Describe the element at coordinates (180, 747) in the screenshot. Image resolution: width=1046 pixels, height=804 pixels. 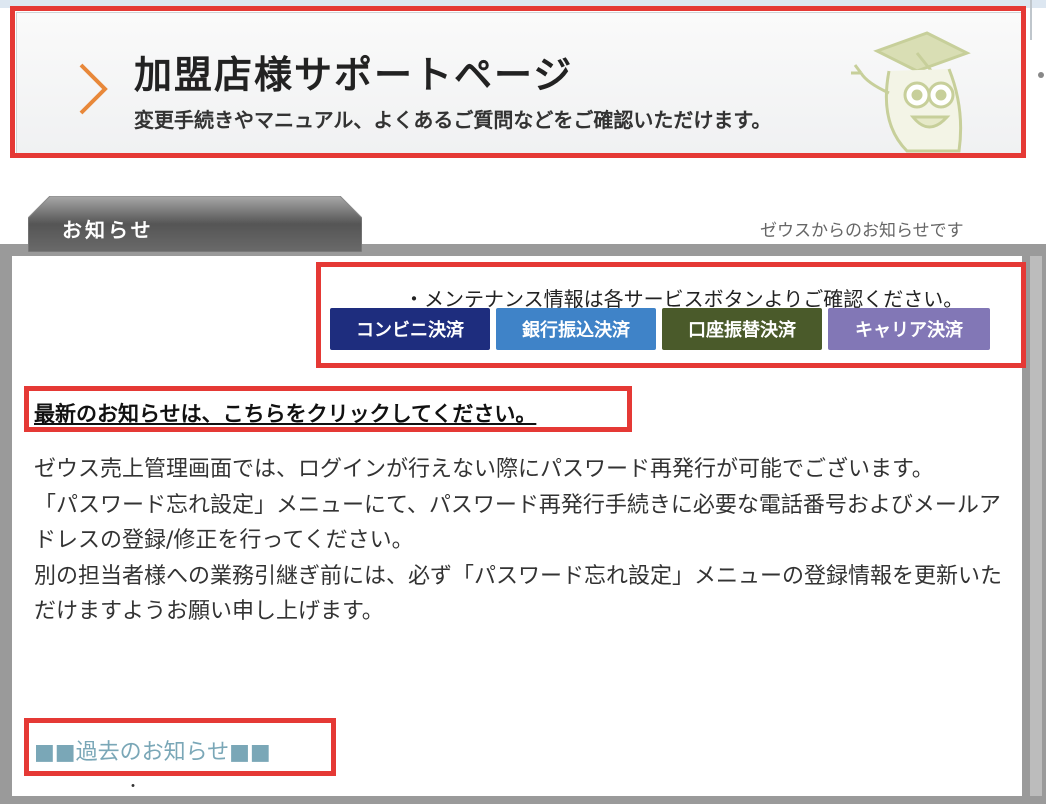
I see `highlight-past-link` at that location.